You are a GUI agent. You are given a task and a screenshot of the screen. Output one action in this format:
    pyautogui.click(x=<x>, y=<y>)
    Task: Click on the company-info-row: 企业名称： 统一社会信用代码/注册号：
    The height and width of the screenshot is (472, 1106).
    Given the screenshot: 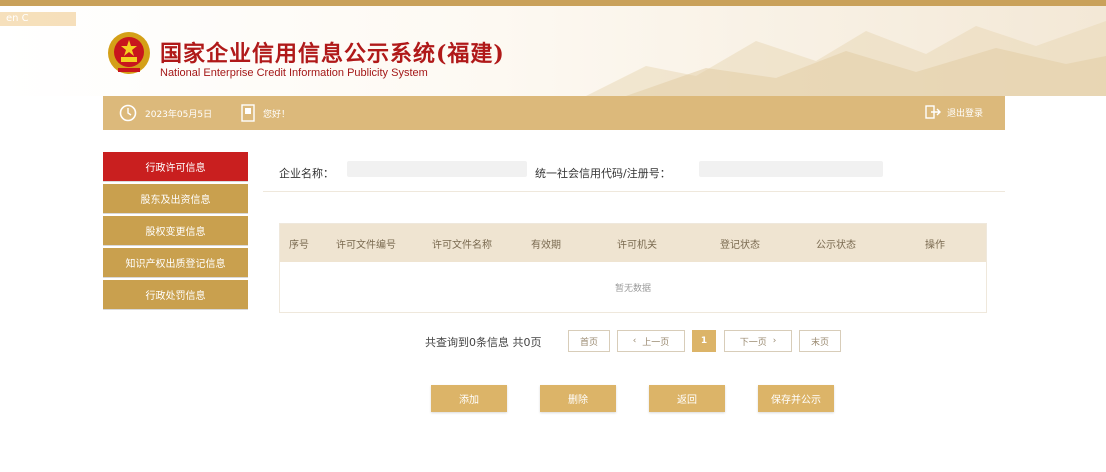 What is the action you would take?
    pyautogui.click(x=634, y=171)
    